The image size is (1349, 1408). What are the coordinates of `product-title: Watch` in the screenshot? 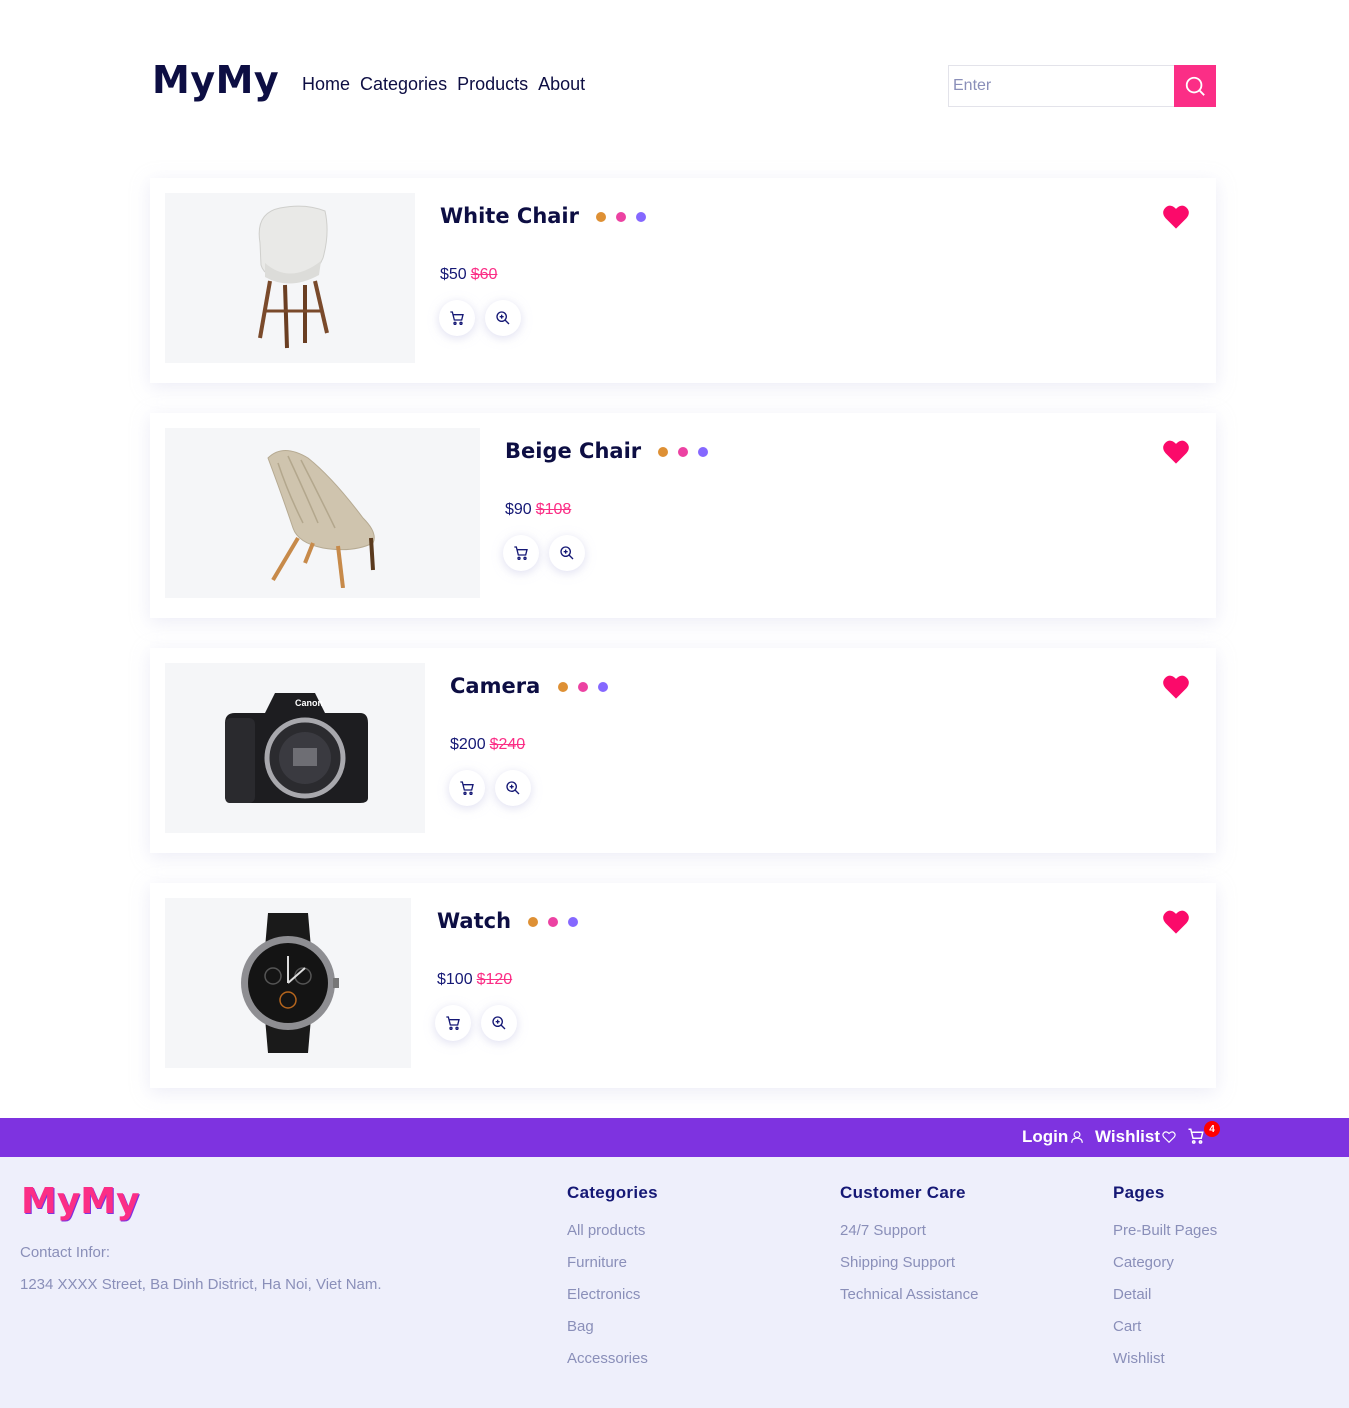 It's located at (508, 921).